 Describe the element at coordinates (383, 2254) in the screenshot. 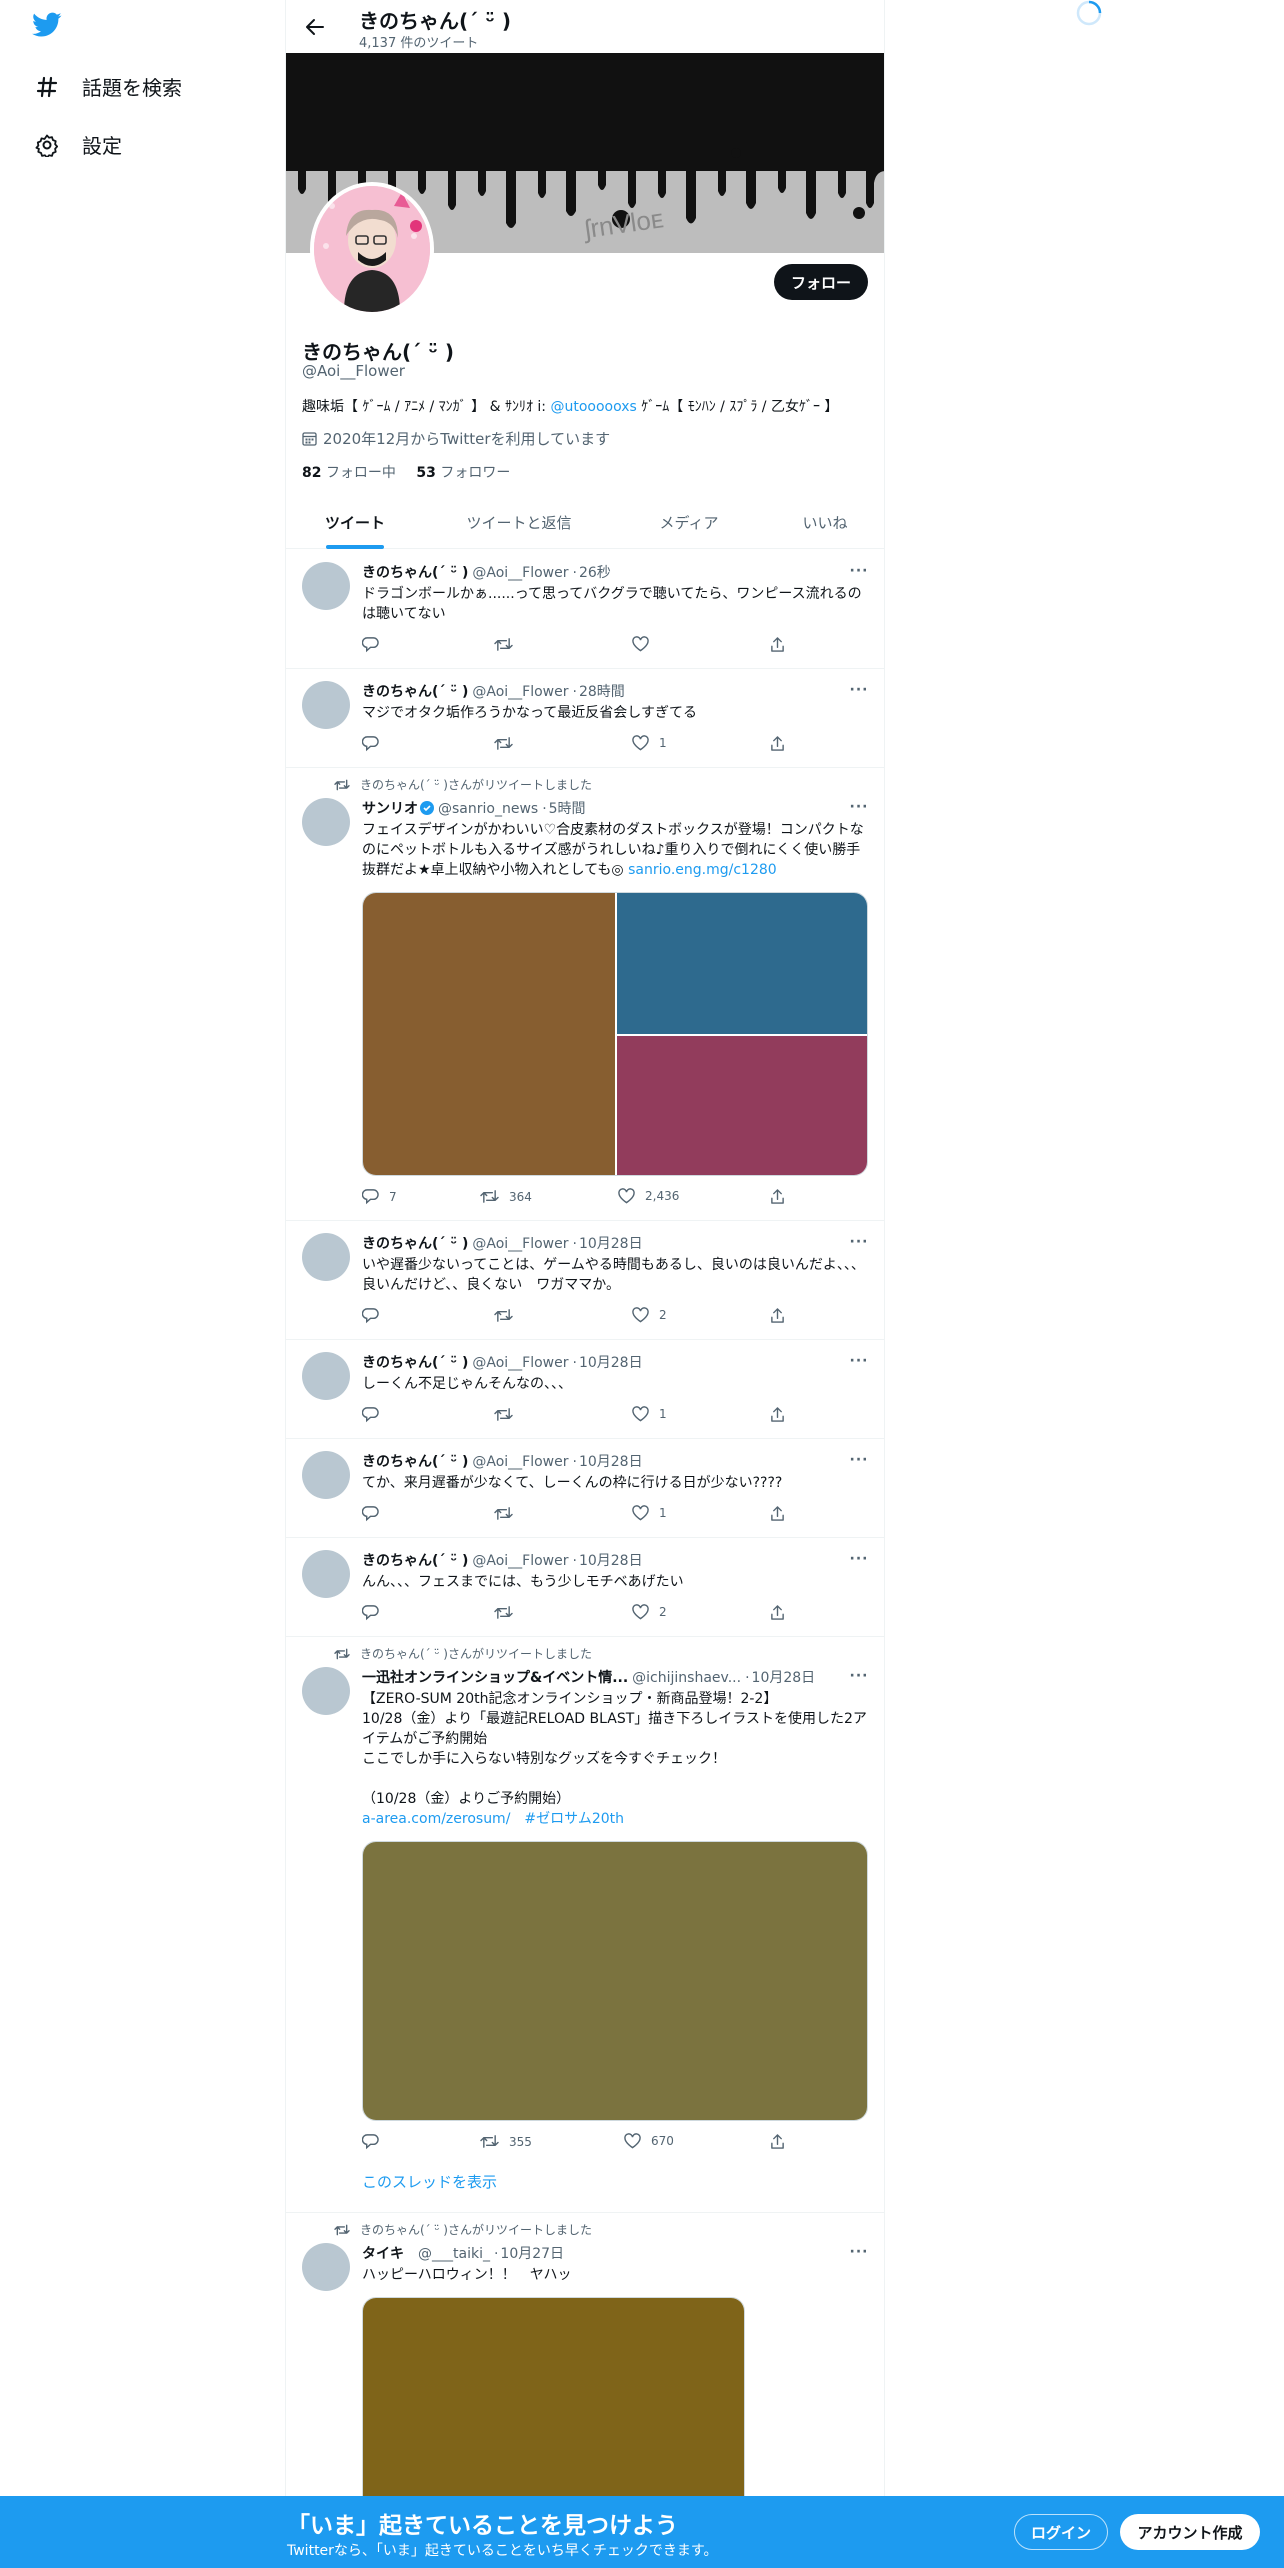

I see `tweet-author-name: タイキ` at that location.